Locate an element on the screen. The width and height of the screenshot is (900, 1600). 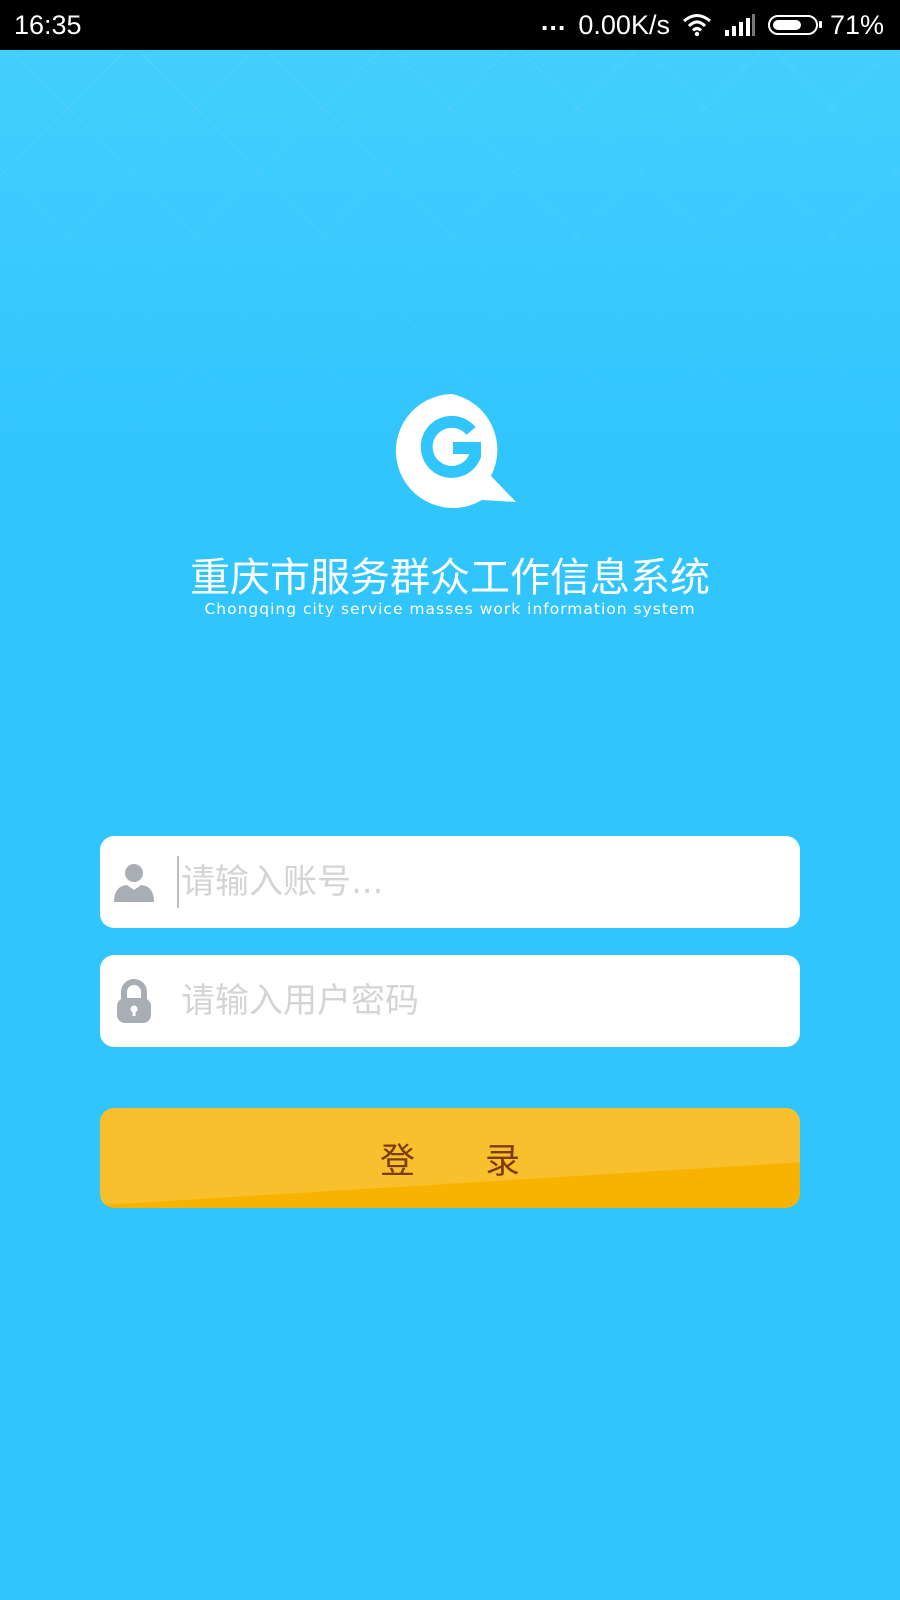
login-button: 登 录 is located at coordinates (450, 1158).